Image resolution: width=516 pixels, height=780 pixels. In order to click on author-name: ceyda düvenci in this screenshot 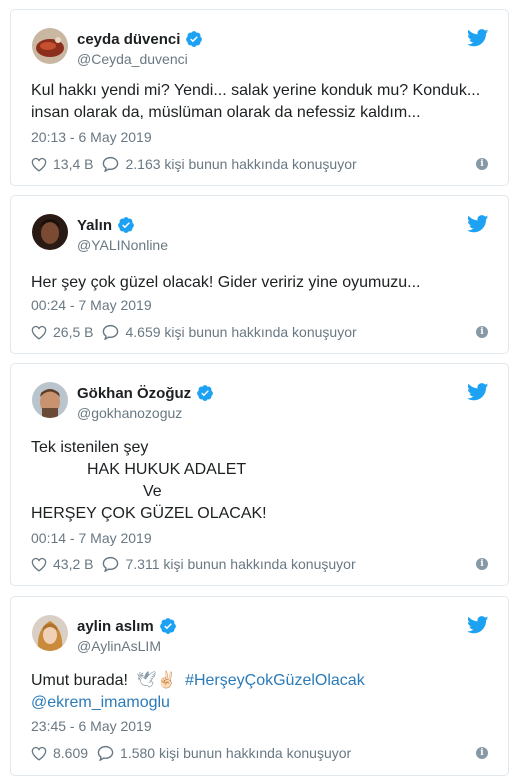, I will do `click(128, 39)`.